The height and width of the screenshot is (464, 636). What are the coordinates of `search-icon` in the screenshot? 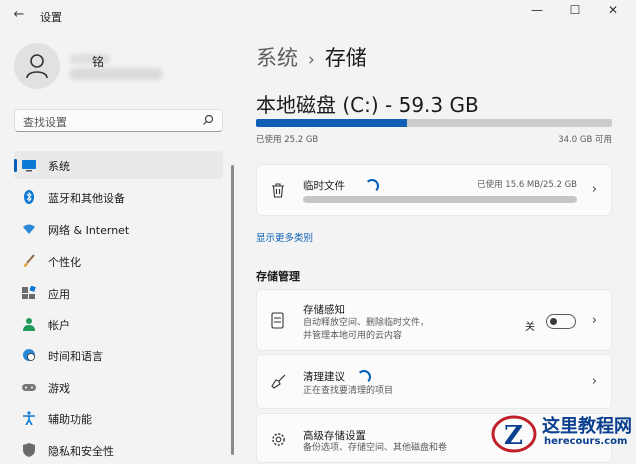 It's located at (208, 119).